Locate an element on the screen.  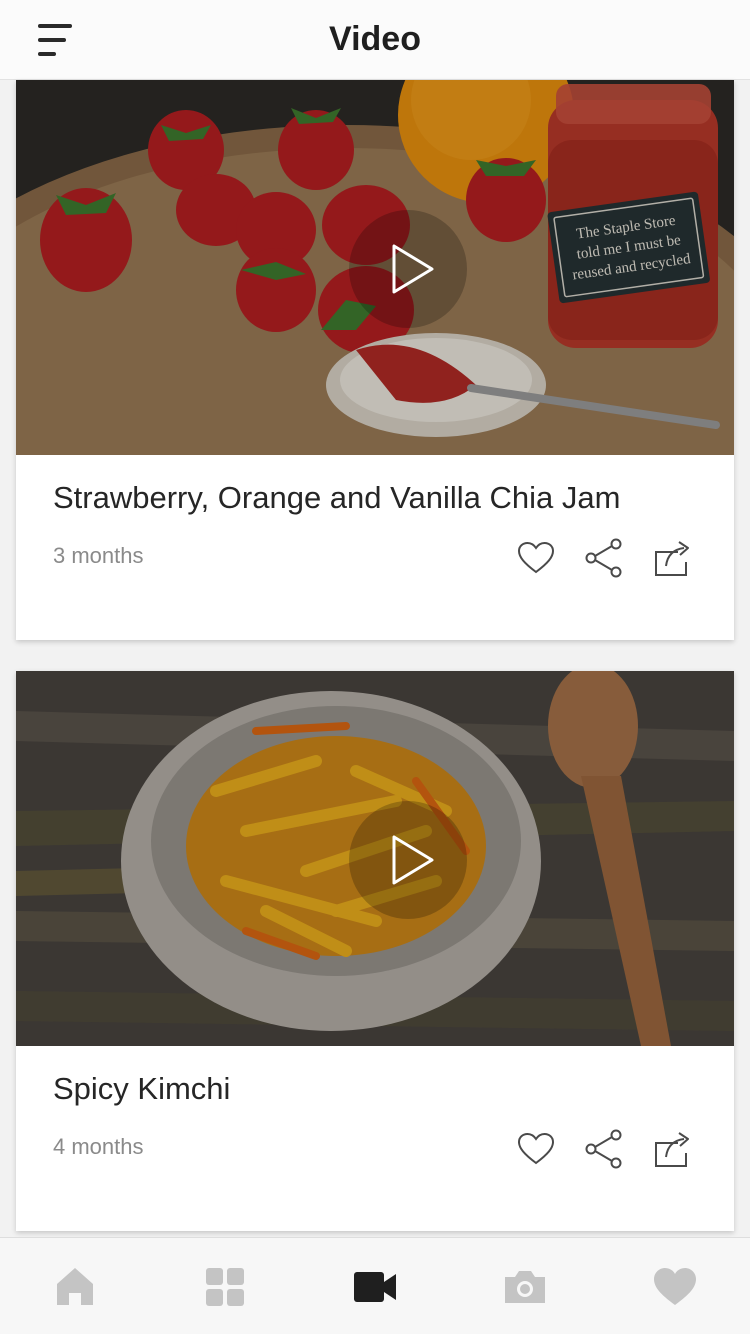
video-time-ago: 4 months is located at coordinates (98, 1146).